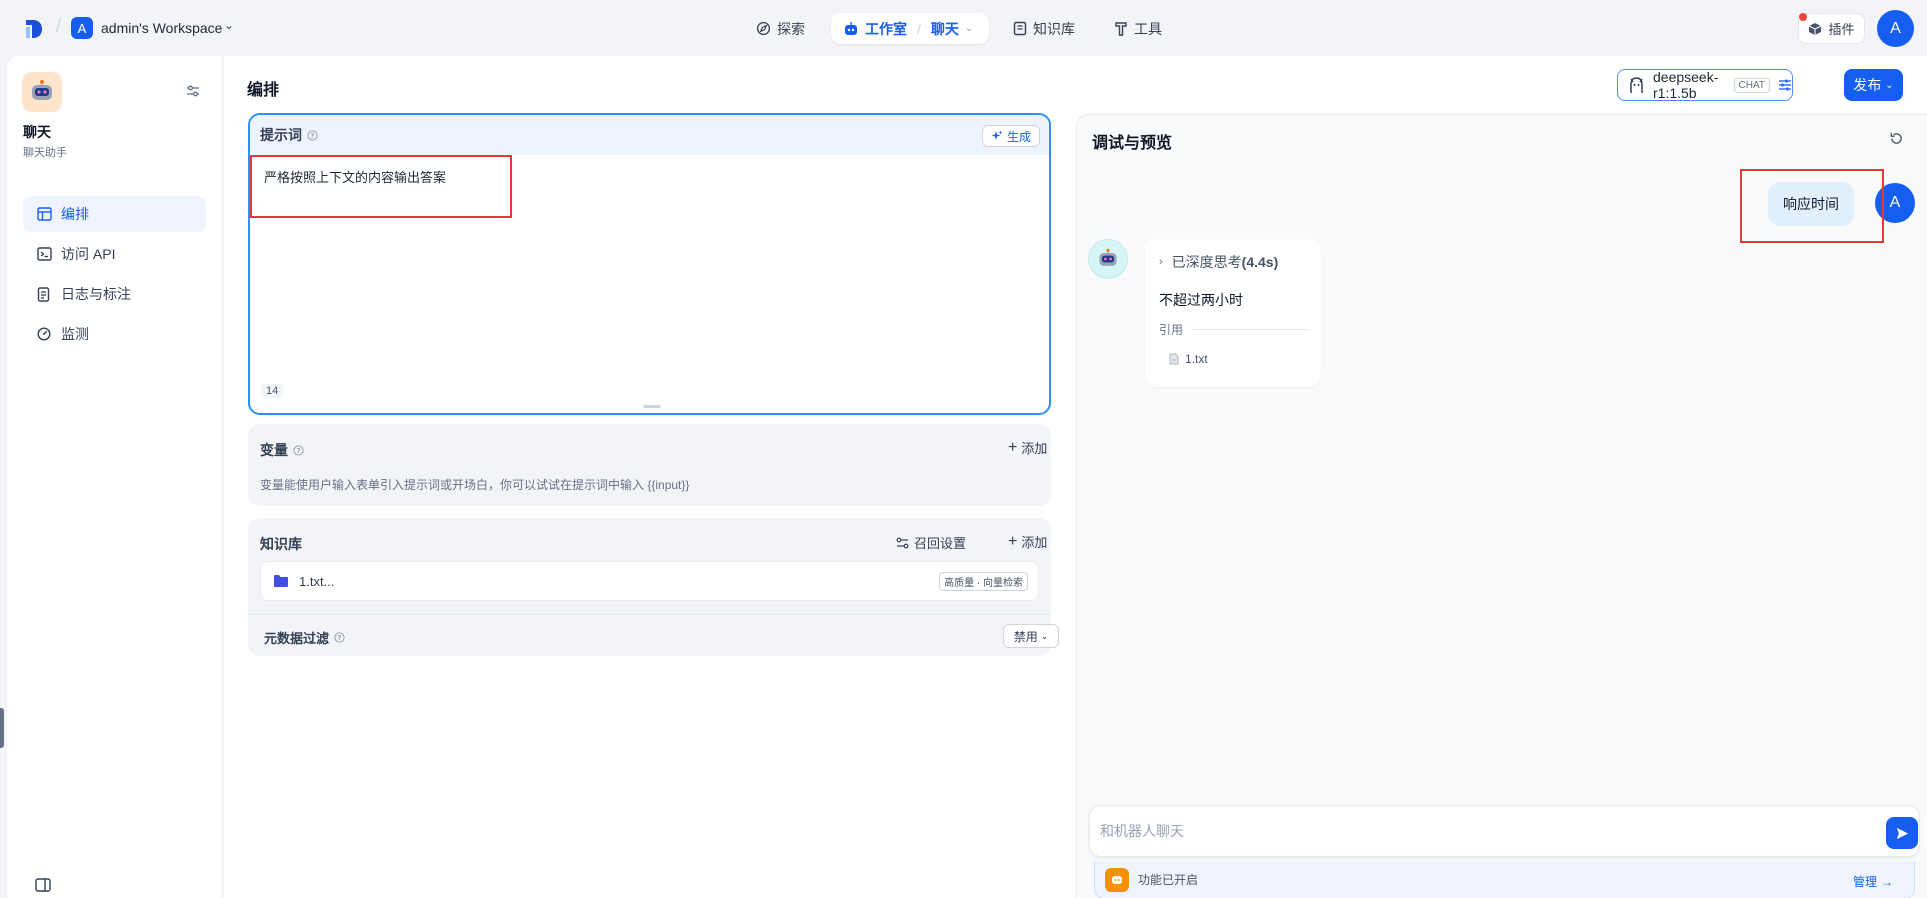  I want to click on app-switch-label: 聊天, so click(945, 29).